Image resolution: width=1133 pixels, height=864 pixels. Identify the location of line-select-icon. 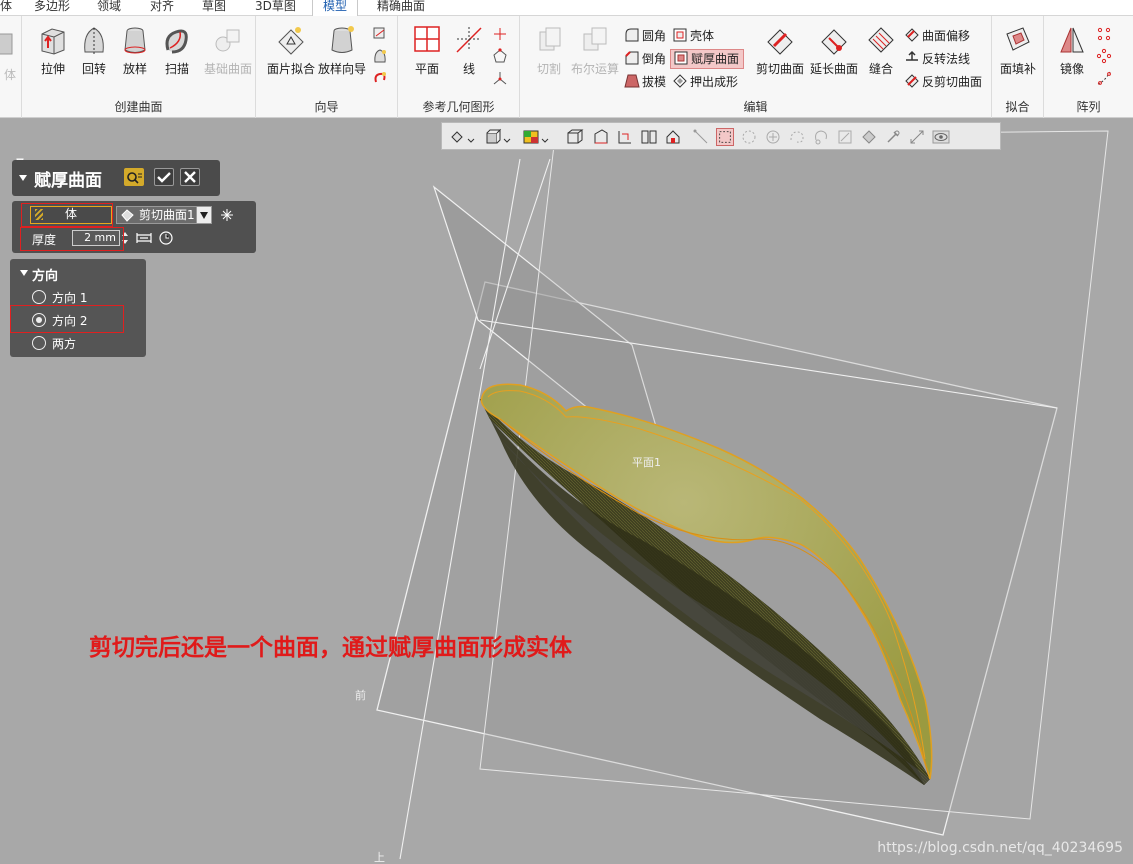
(701, 137).